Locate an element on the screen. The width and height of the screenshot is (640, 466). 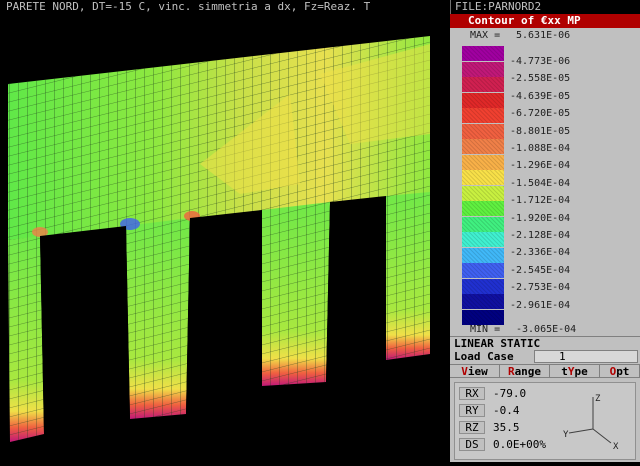
legend-level: -6.720E-05 is located at coordinates (540, 114).